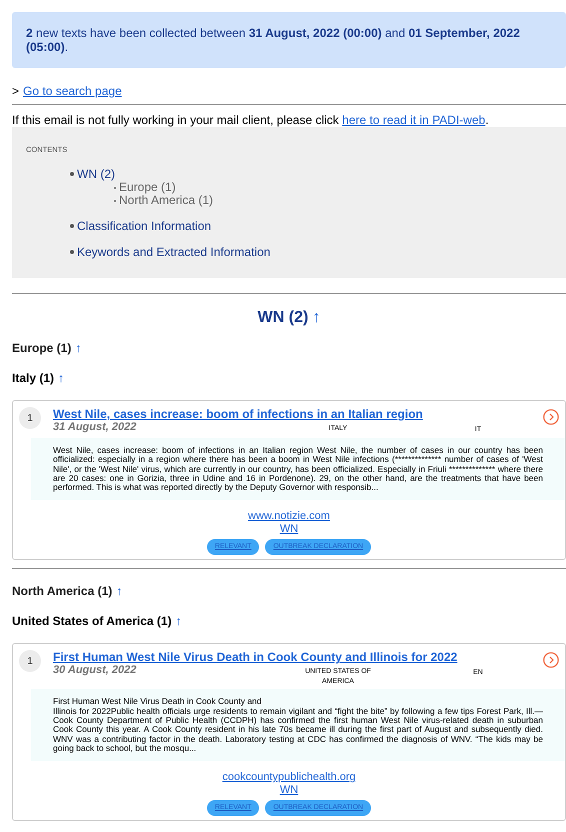 This screenshot has height=832, width=566. I want to click on contents-link: WN (2), so click(96, 174).